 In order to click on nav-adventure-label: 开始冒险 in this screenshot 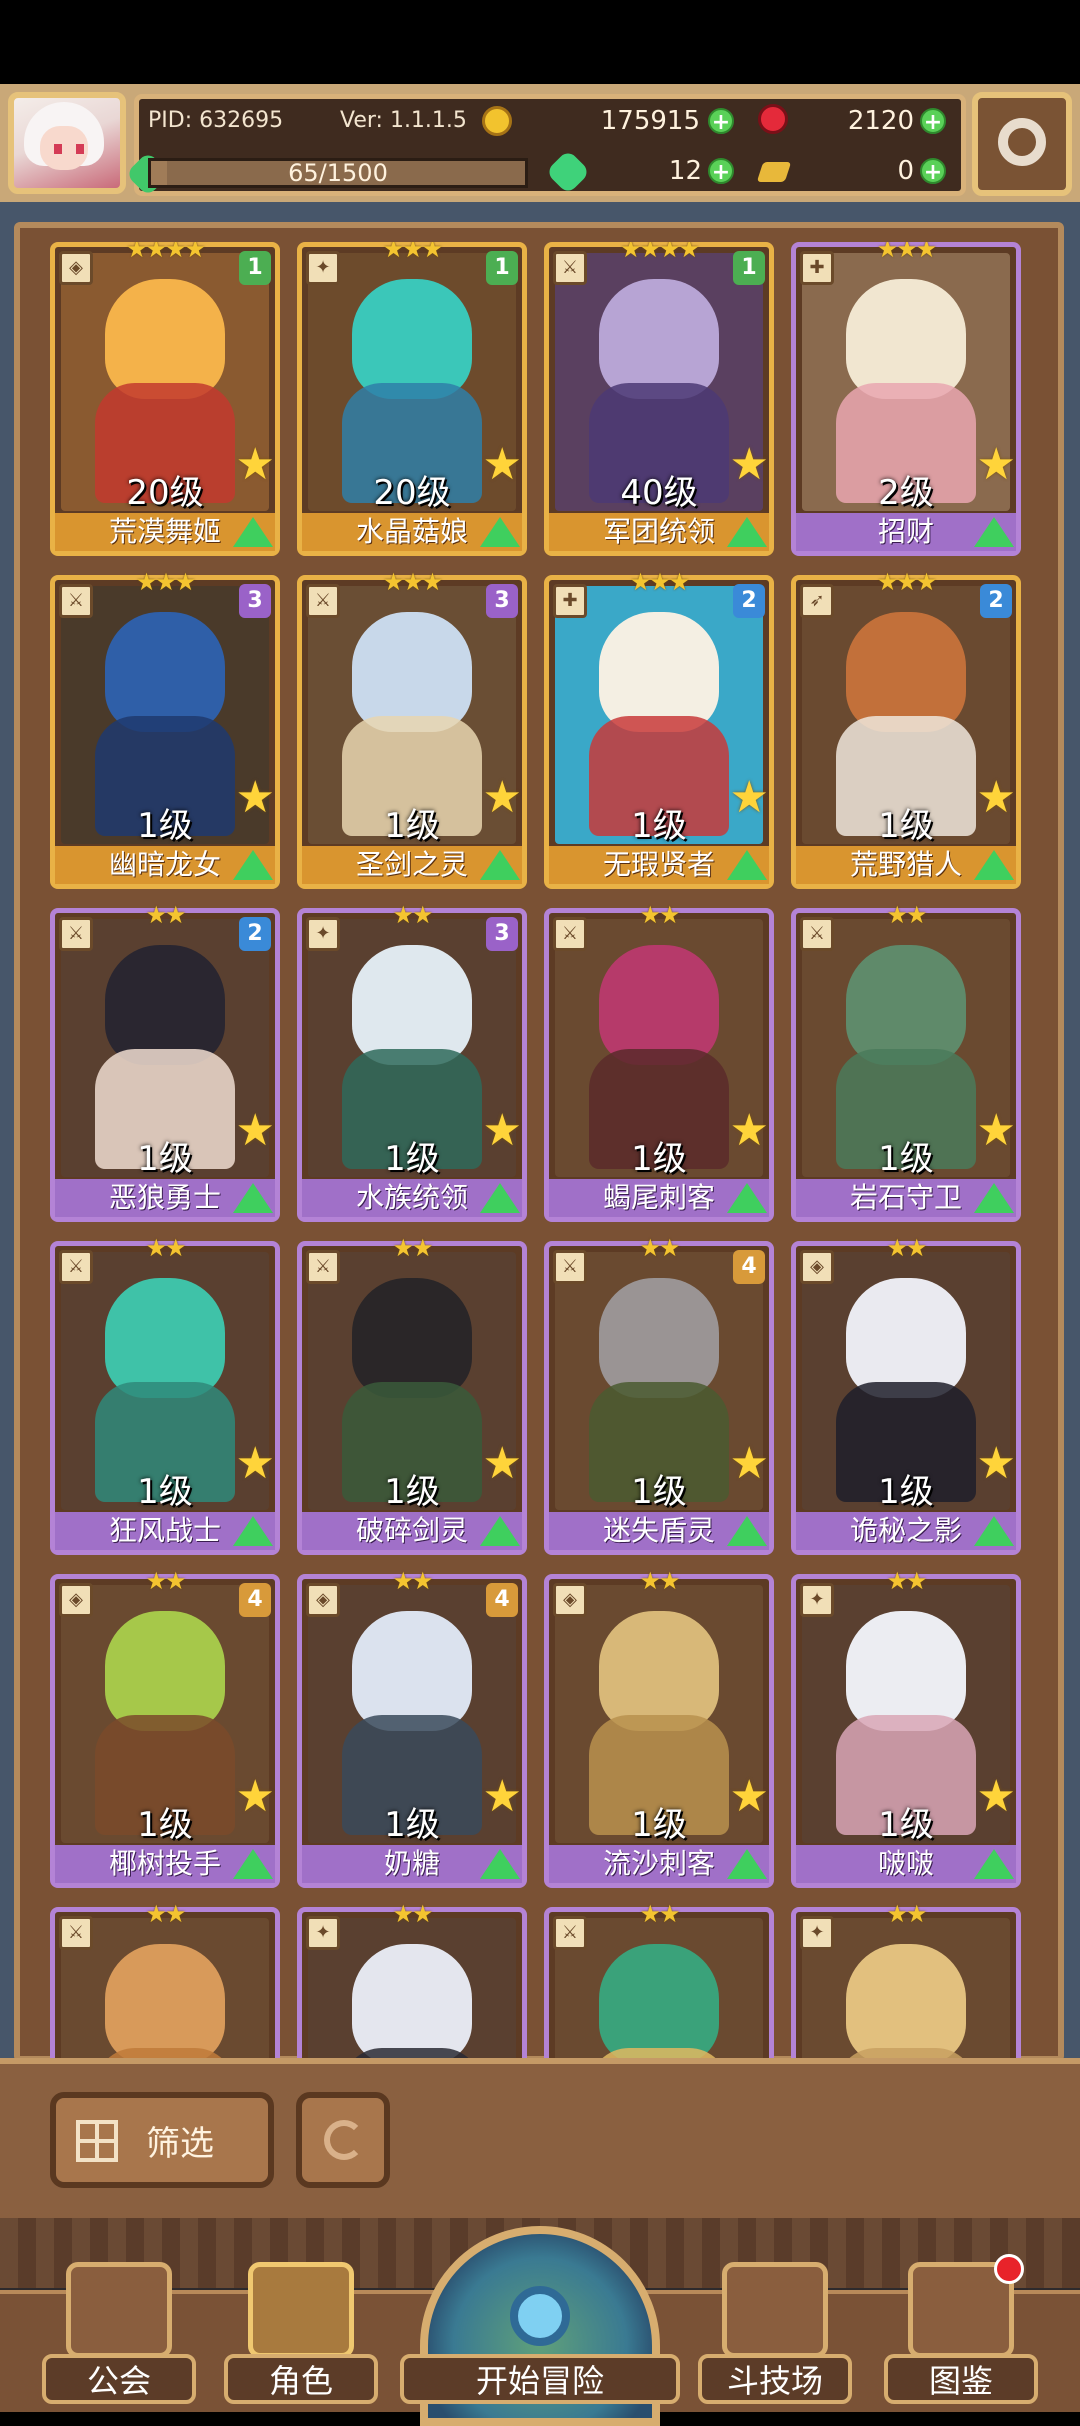, I will do `click(540, 2379)`.